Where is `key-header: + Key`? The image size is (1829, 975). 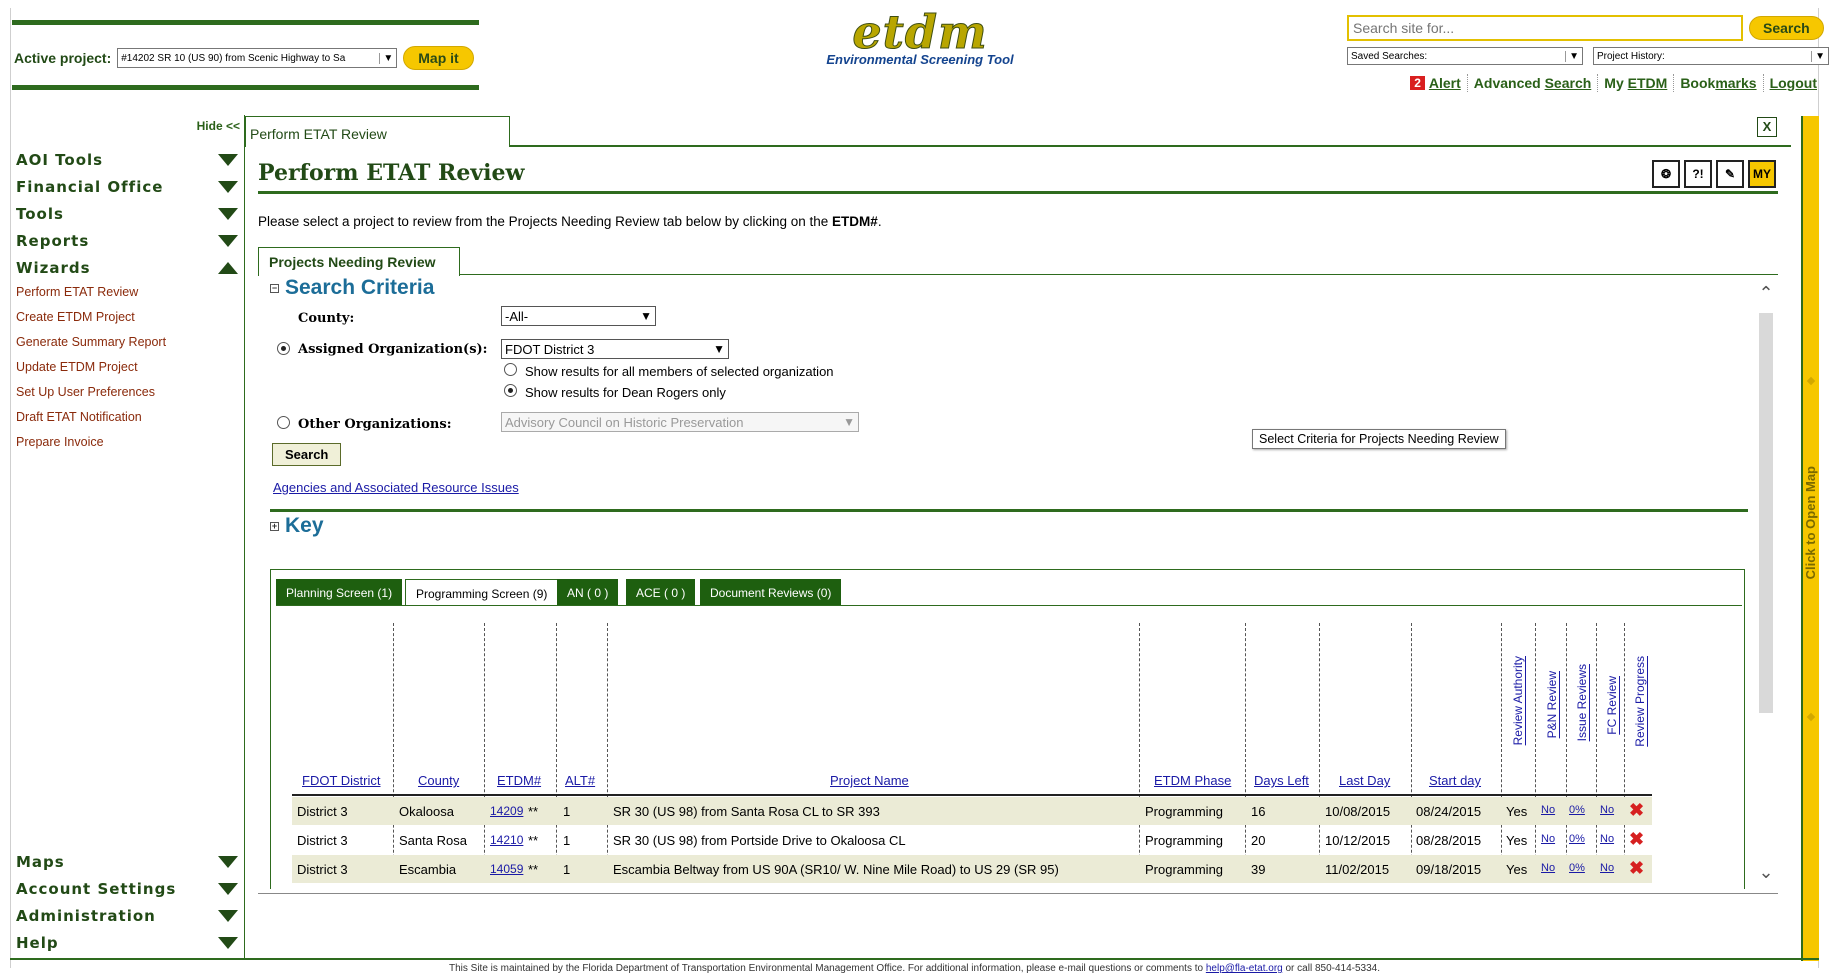
key-header: + Key is located at coordinates (297, 526).